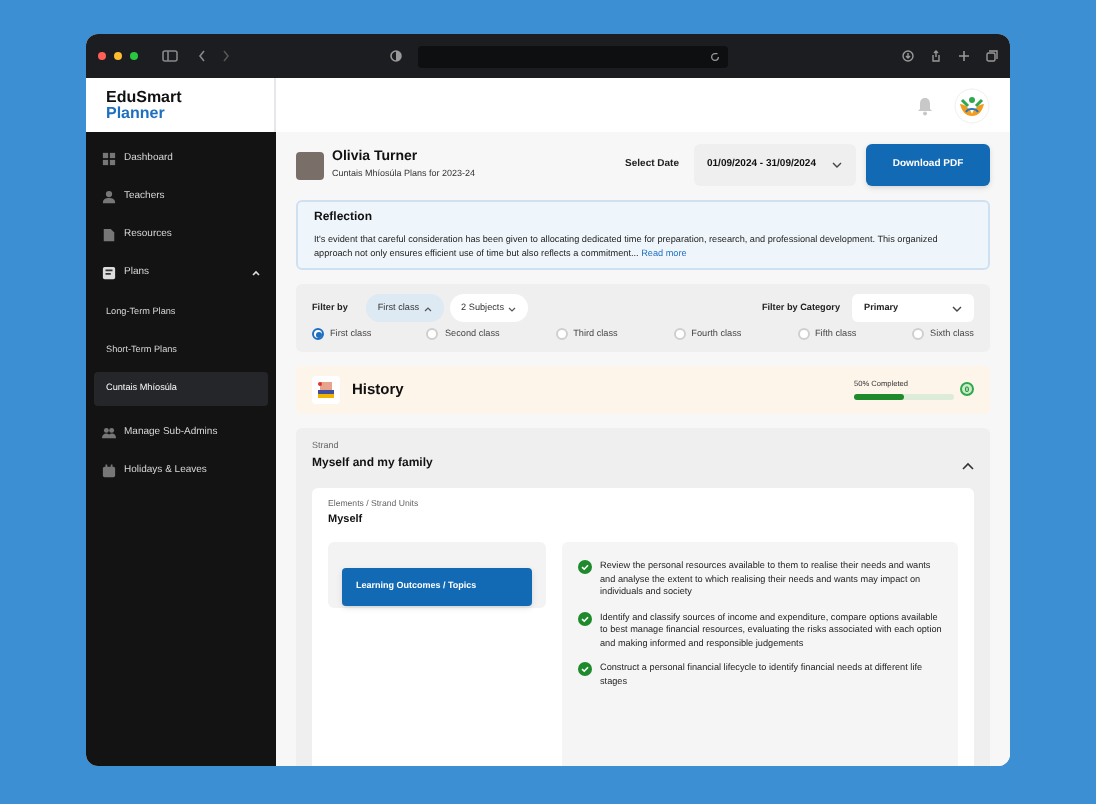 The height and width of the screenshot is (804, 1096). I want to click on clipboard-icon, so click(109, 273).